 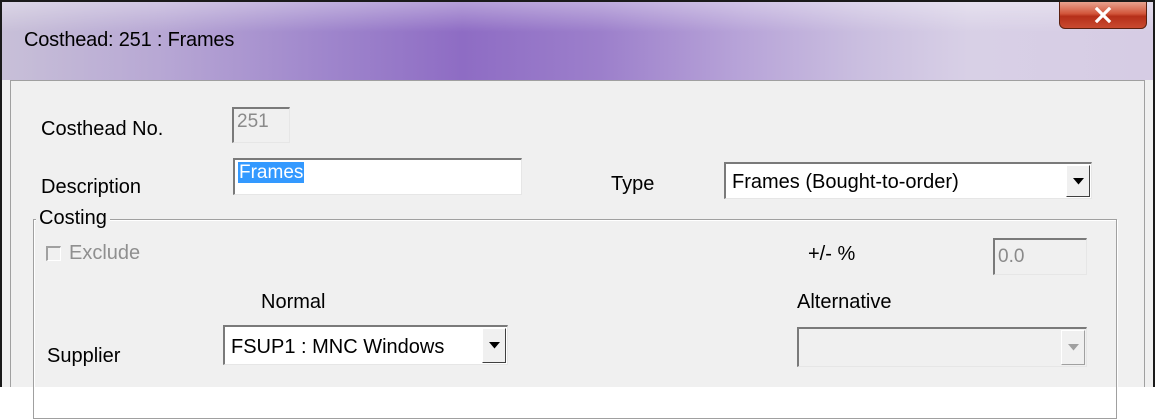 I want to click on supplier-label: Supplier, so click(x=84, y=356).